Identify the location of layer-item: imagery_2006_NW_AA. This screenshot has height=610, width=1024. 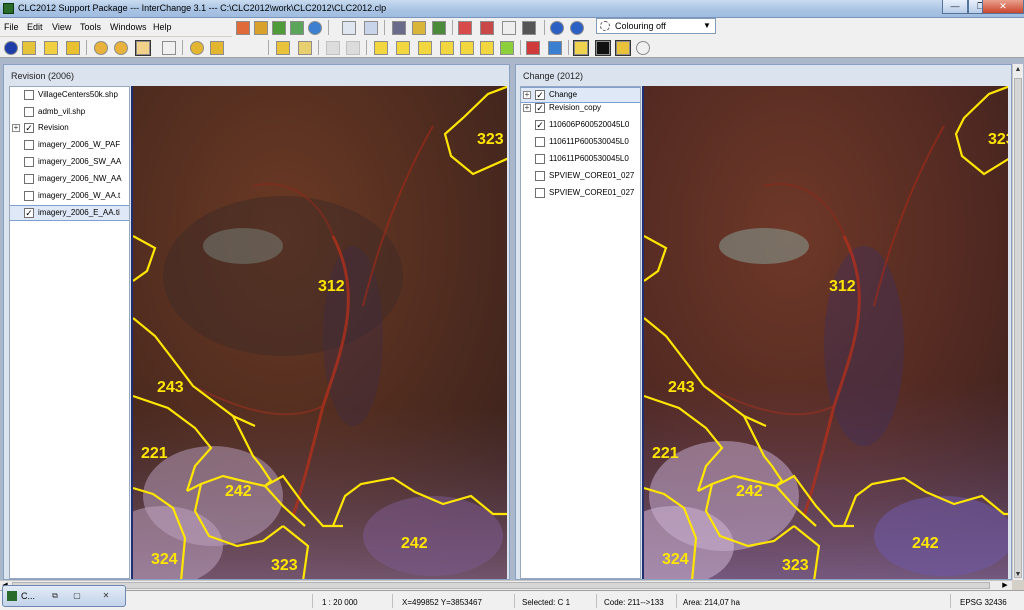
(69, 179).